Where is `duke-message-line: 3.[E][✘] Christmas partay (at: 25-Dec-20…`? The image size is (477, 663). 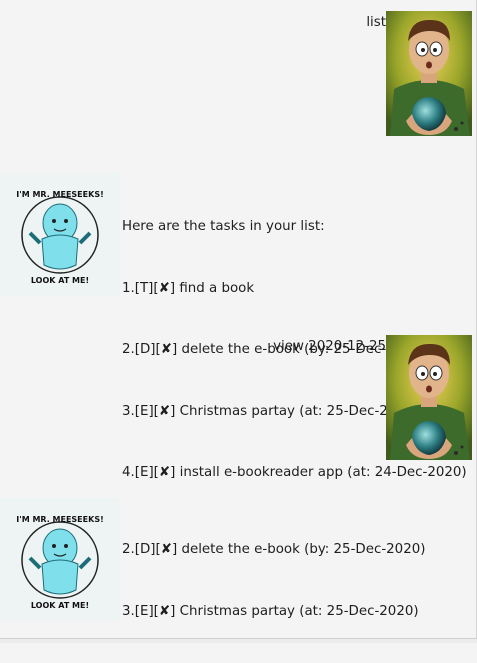 duke-message-line: 3.[E][✘] Christmas partay (at: 25-Dec-20… is located at coordinates (270, 611).